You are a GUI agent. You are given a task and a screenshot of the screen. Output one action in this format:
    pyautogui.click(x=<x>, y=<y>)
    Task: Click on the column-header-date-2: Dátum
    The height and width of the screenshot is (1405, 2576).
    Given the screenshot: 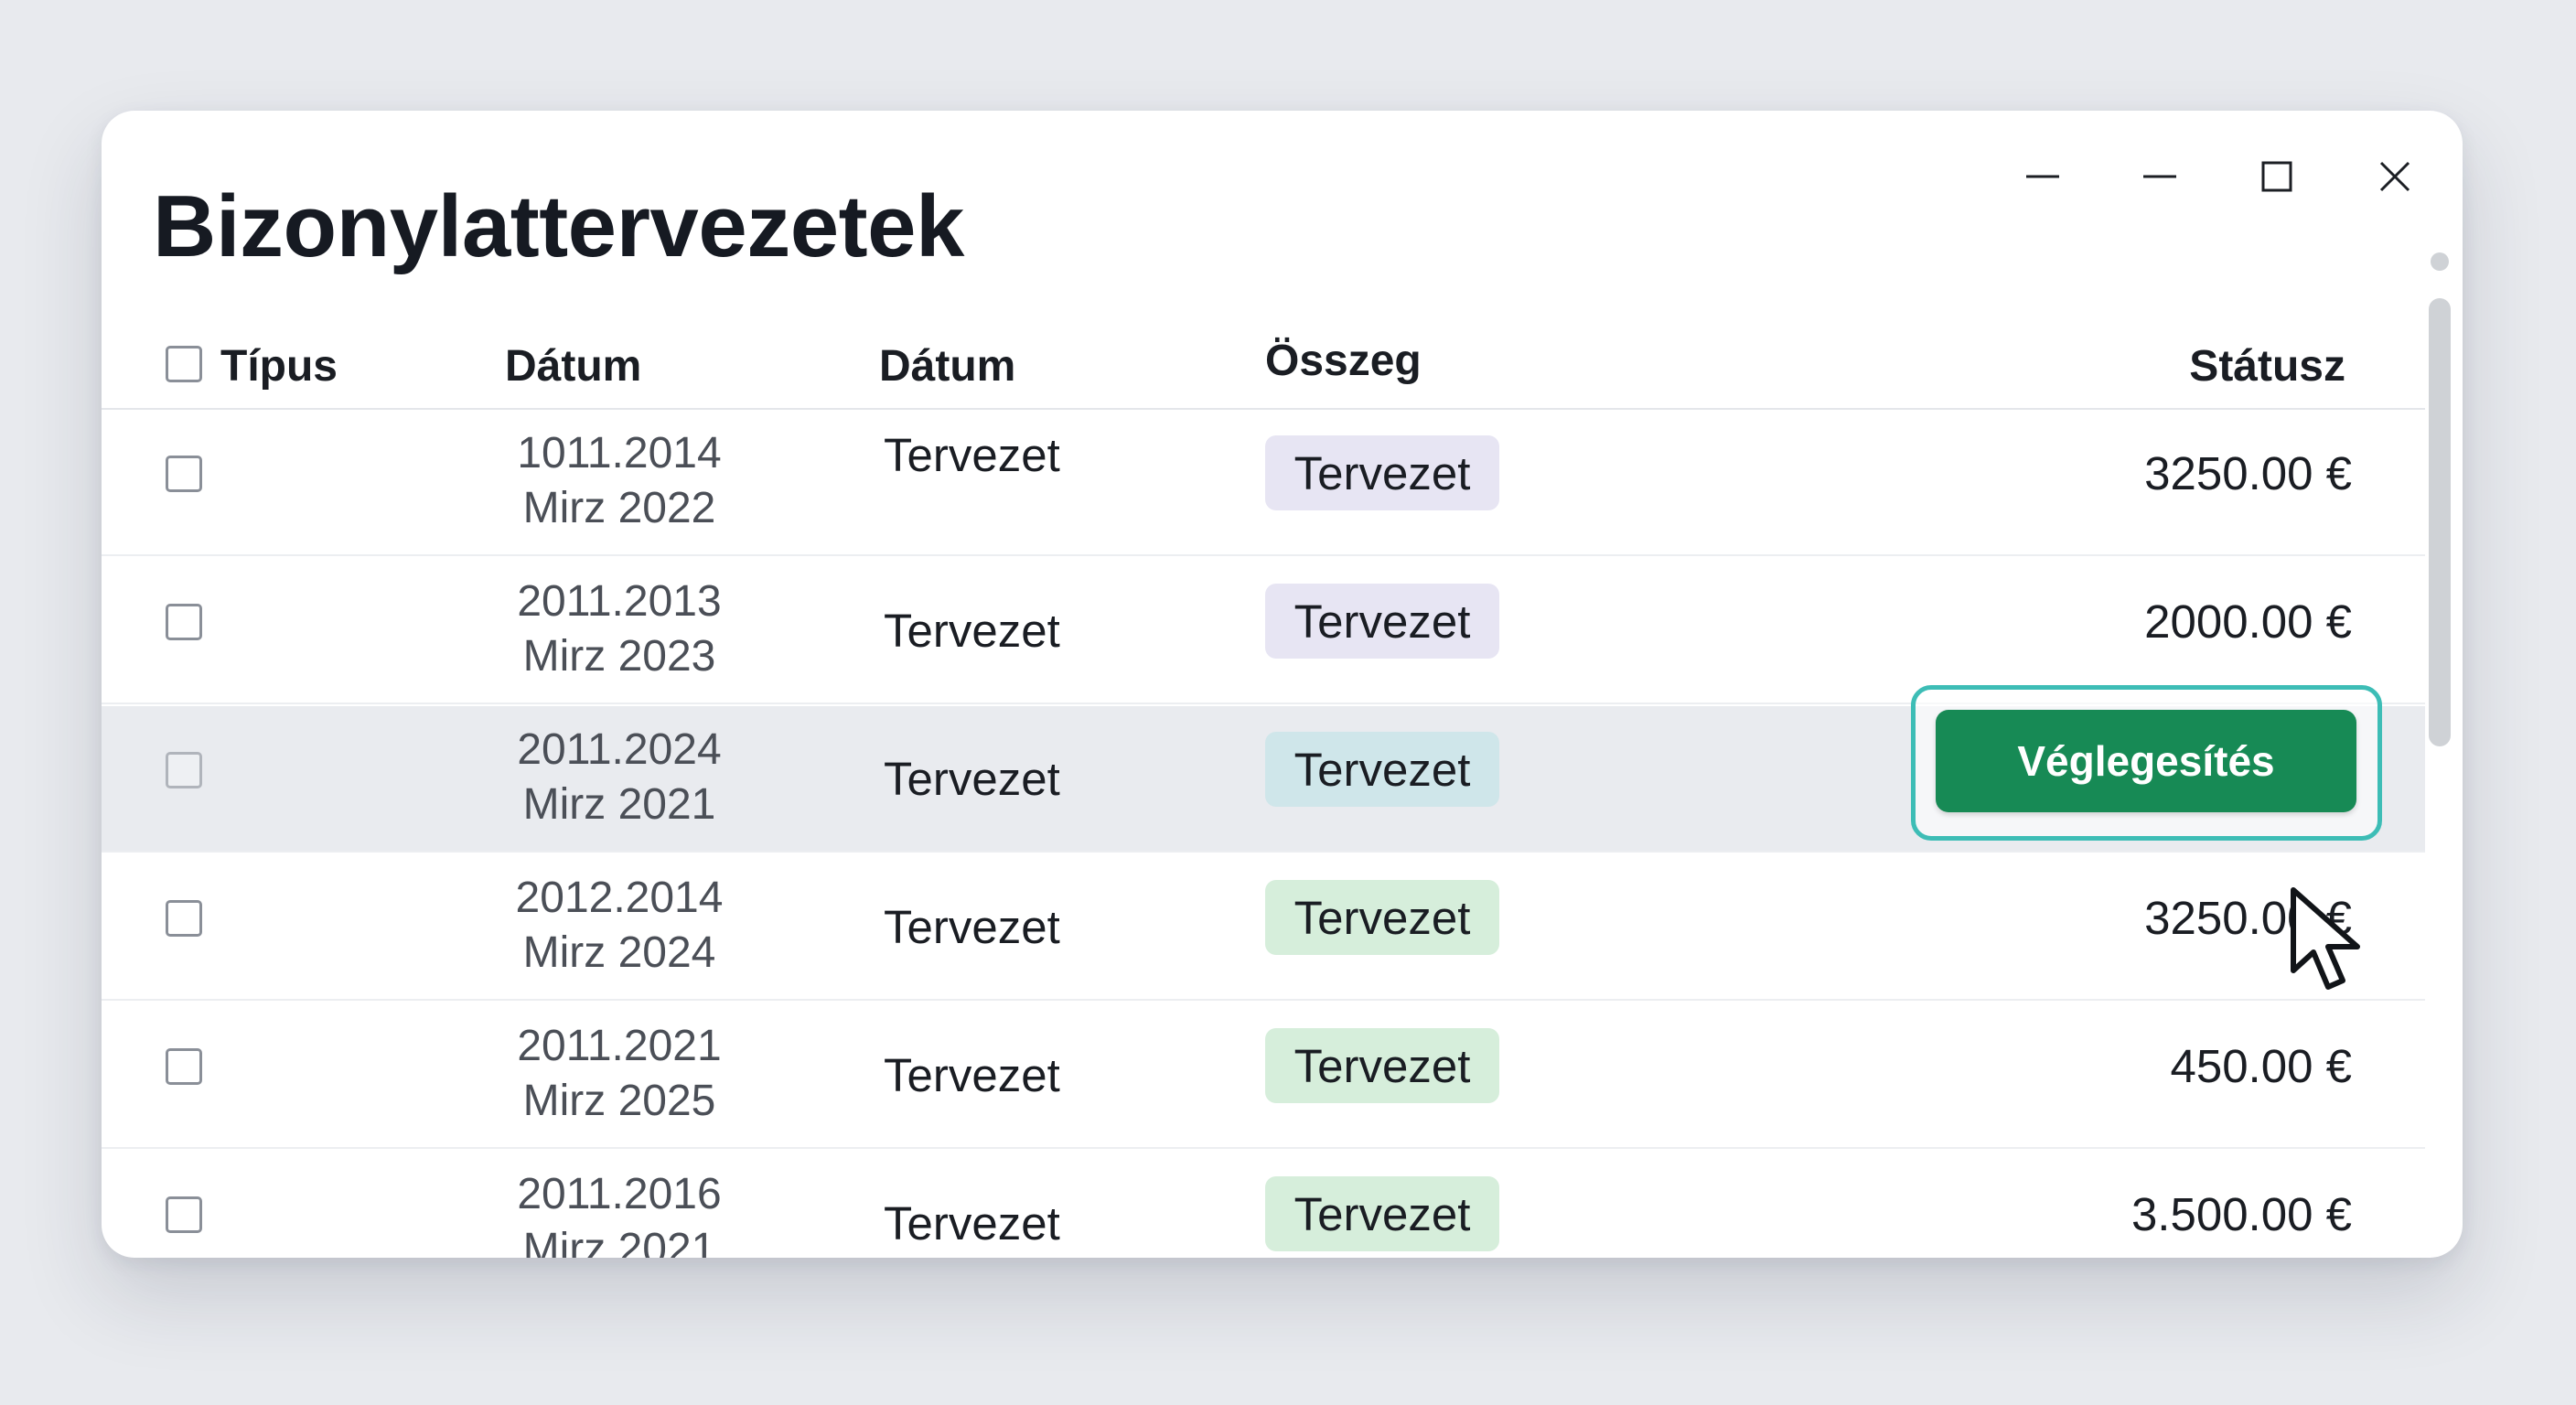 What is the action you would take?
    pyautogui.click(x=947, y=367)
    